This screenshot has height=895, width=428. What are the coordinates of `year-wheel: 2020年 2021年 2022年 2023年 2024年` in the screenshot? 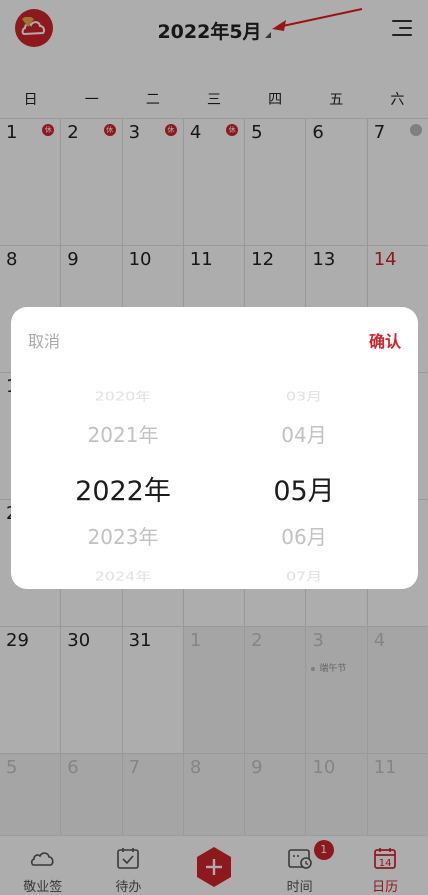 It's located at (123, 481).